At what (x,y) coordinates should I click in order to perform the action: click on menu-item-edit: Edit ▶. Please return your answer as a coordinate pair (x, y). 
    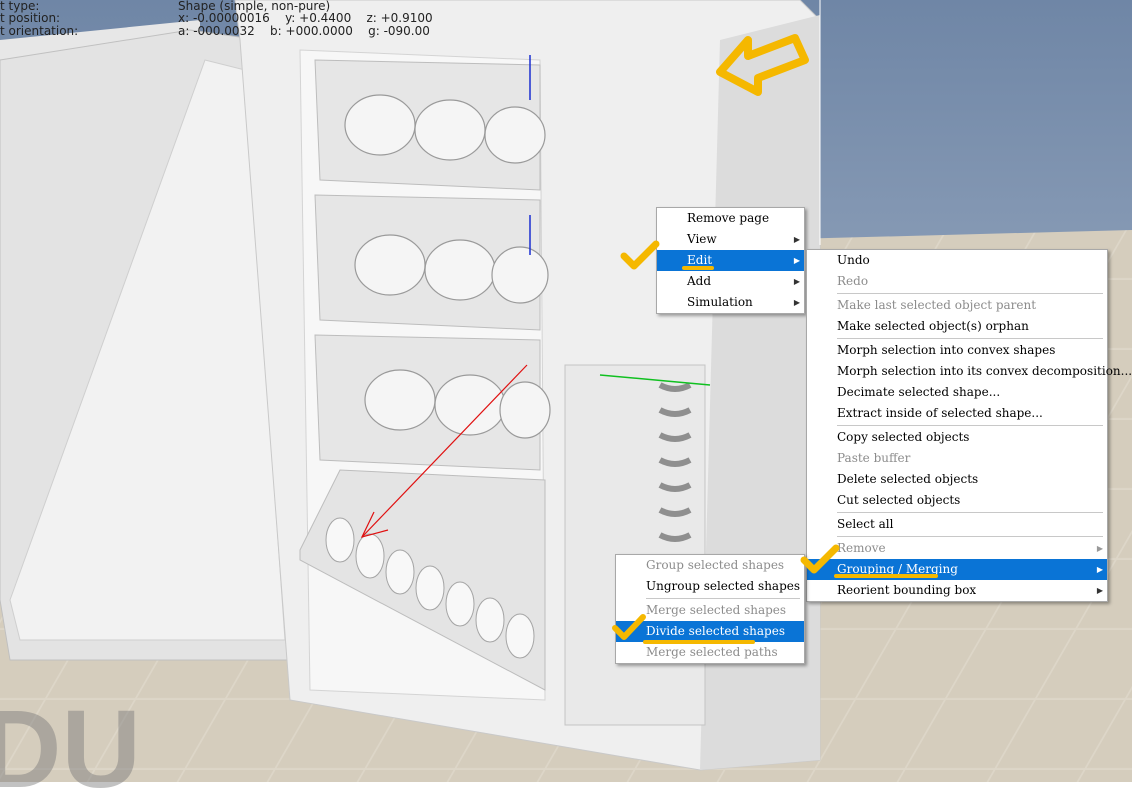
    Looking at the image, I should click on (730, 260).